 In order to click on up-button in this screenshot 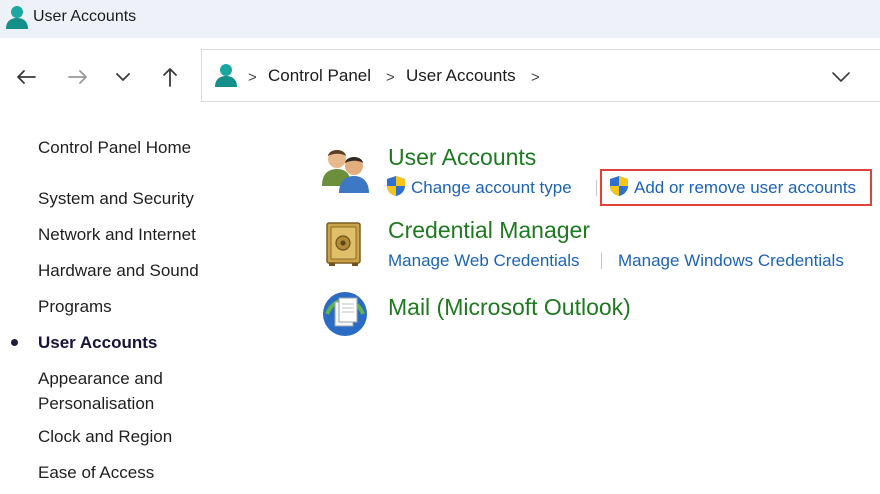, I will do `click(170, 77)`.